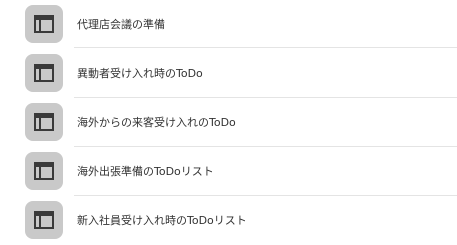  I want to click on list-item-label: 海外出張準備のToDoリスト, so click(145, 171).